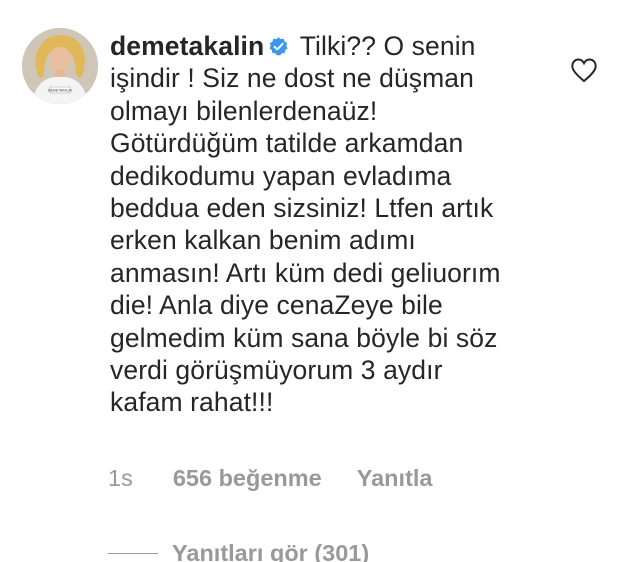 This screenshot has width=639, height=562. What do you see at coordinates (133, 553) in the screenshot?
I see `replies-divider-line` at bounding box center [133, 553].